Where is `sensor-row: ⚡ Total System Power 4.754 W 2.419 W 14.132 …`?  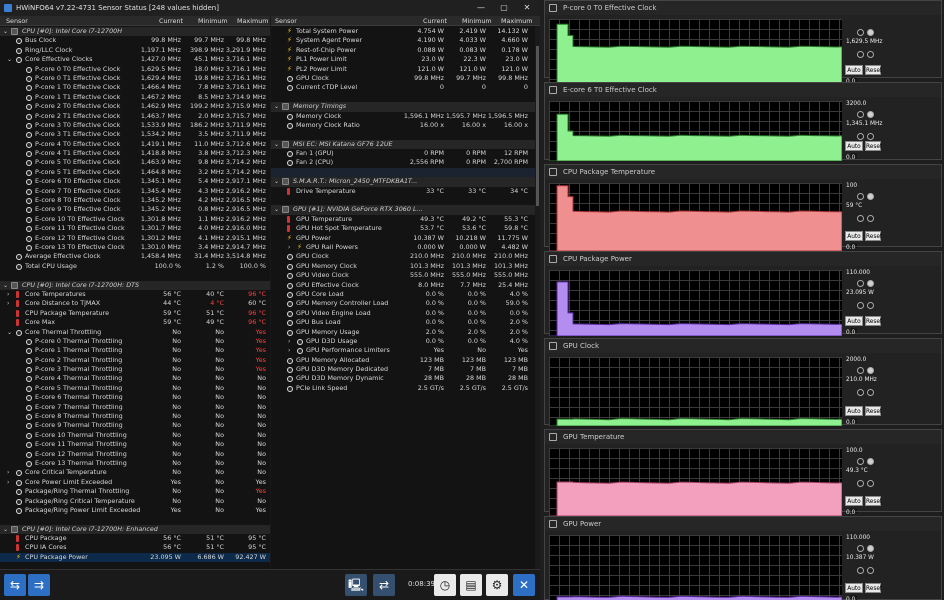
sensor-row: ⚡ Total System Power 4.754 W 2.419 W 14.132 … is located at coordinates (405, 31).